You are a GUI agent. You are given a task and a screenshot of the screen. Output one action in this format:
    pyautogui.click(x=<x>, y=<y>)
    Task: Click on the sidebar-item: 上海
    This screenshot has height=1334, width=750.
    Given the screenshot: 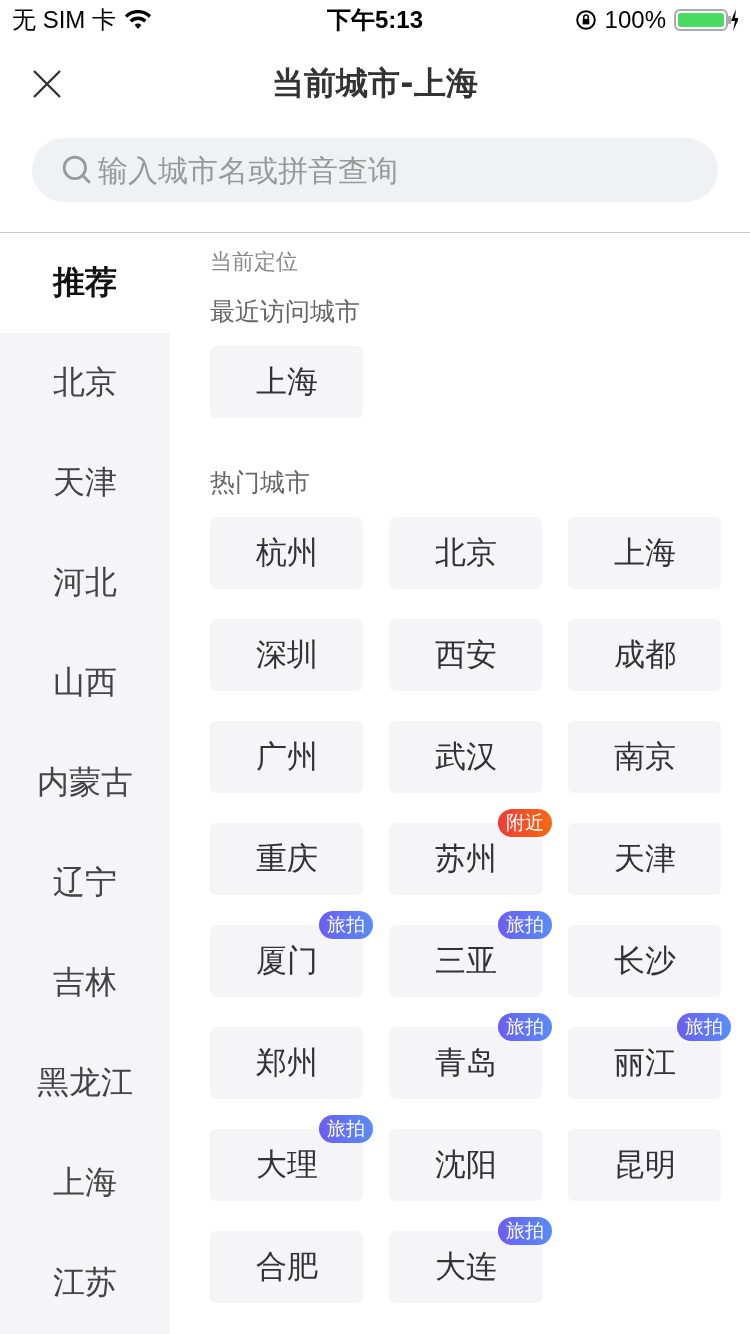 What is the action you would take?
    pyautogui.click(x=85, y=1183)
    